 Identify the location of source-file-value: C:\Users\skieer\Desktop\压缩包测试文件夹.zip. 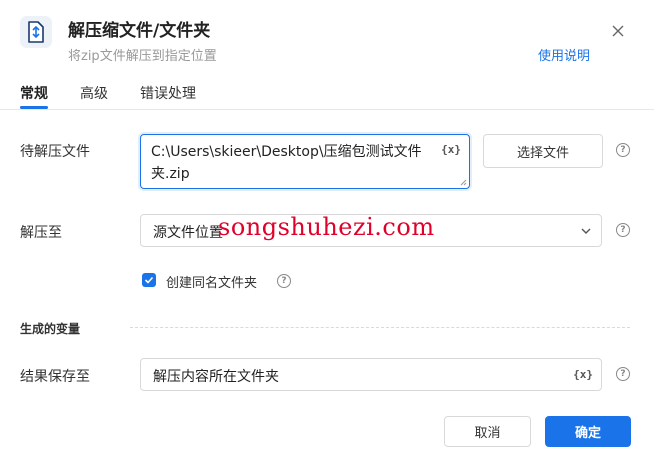
(286, 163).